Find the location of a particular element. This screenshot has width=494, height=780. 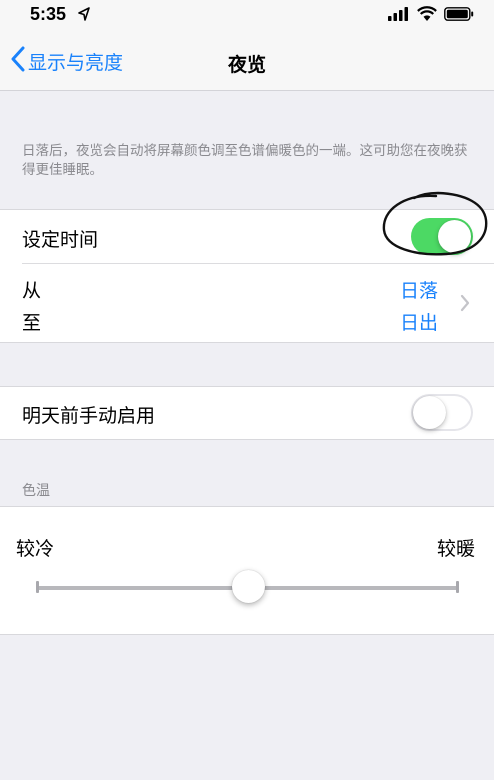

scheduled-row: 设定时间 is located at coordinates (247, 236).